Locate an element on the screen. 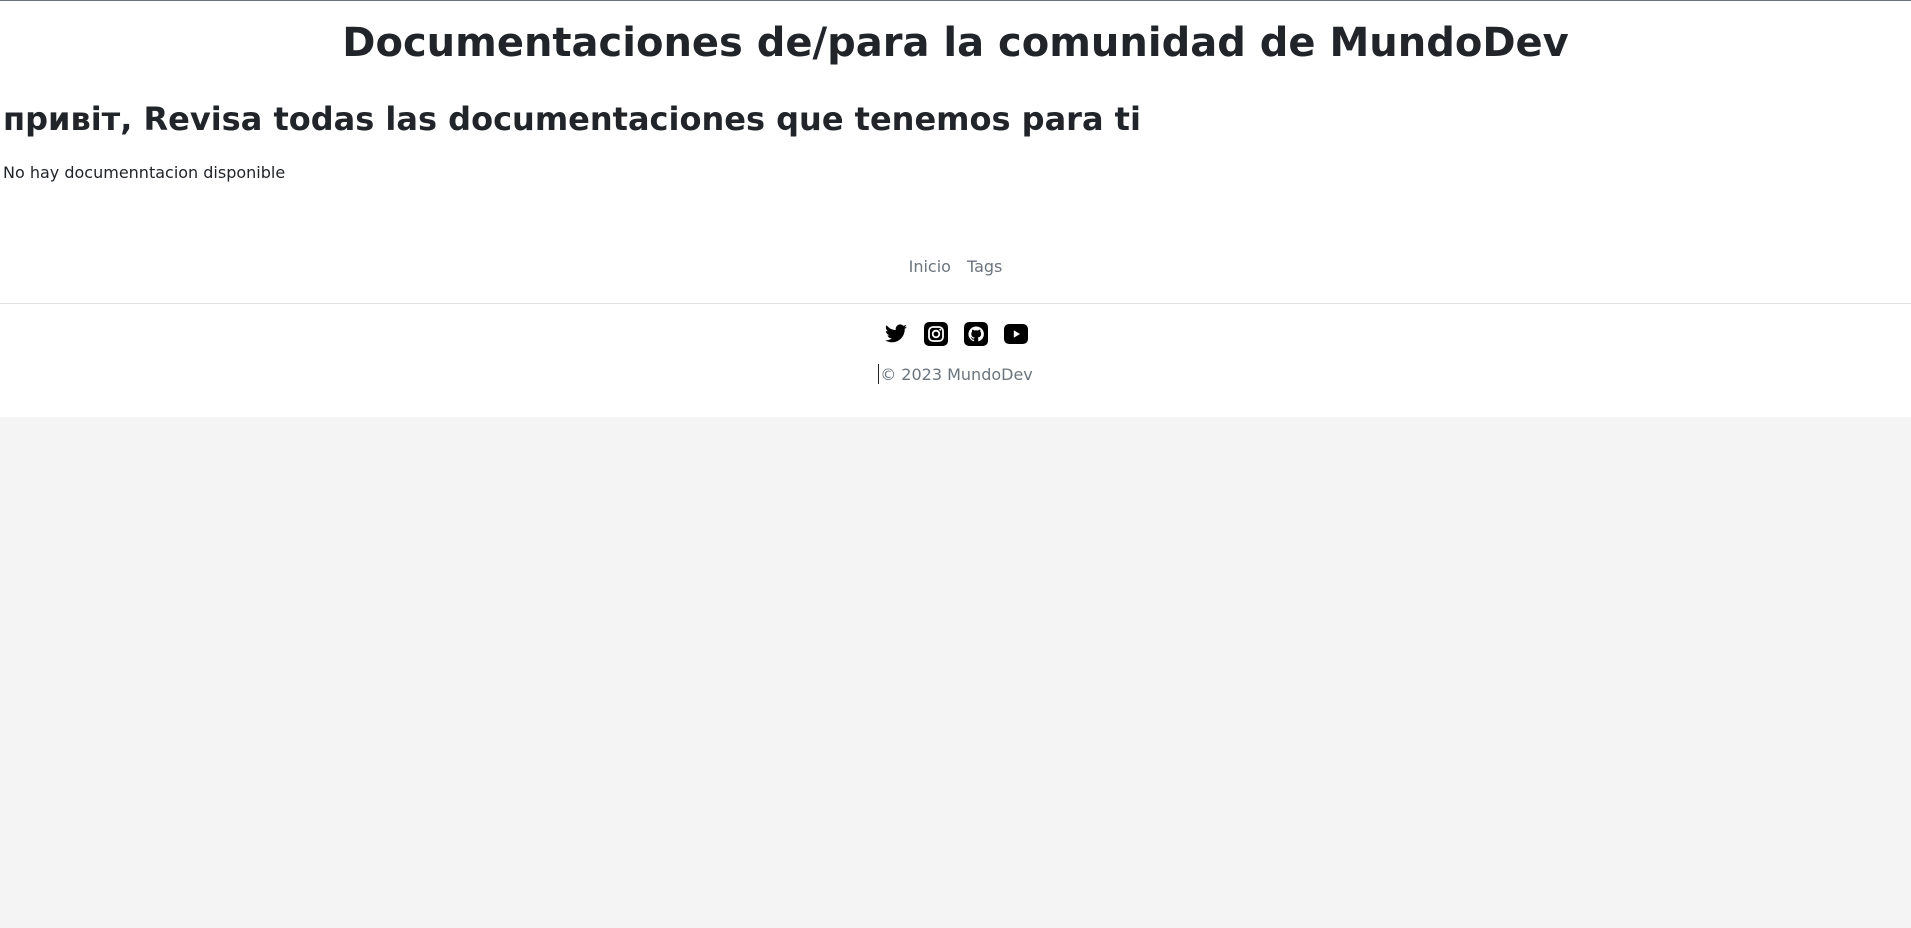  instagram-icon is located at coordinates (935, 334).